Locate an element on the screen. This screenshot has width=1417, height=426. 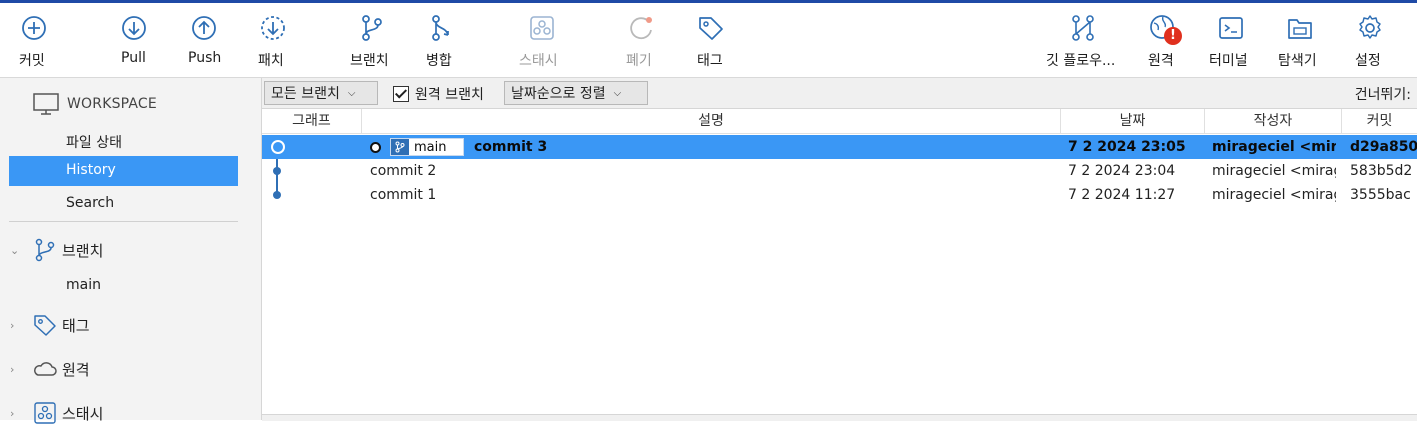
fetch-dashed-circle-icon is located at coordinates (273, 28).